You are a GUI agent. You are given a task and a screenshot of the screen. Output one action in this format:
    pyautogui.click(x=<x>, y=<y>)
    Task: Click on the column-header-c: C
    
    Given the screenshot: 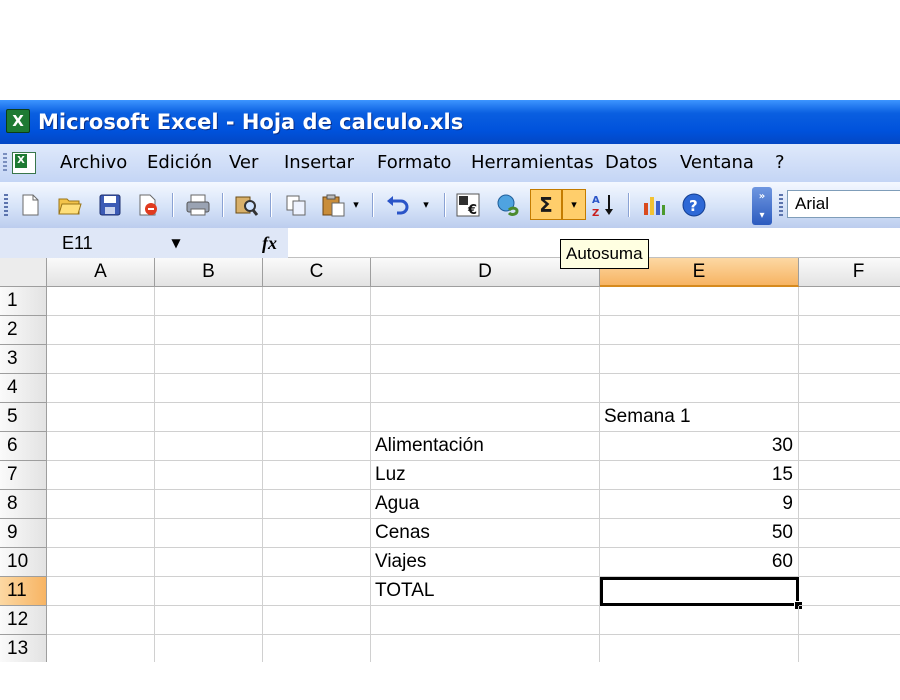 What is the action you would take?
    pyautogui.click(x=317, y=272)
    